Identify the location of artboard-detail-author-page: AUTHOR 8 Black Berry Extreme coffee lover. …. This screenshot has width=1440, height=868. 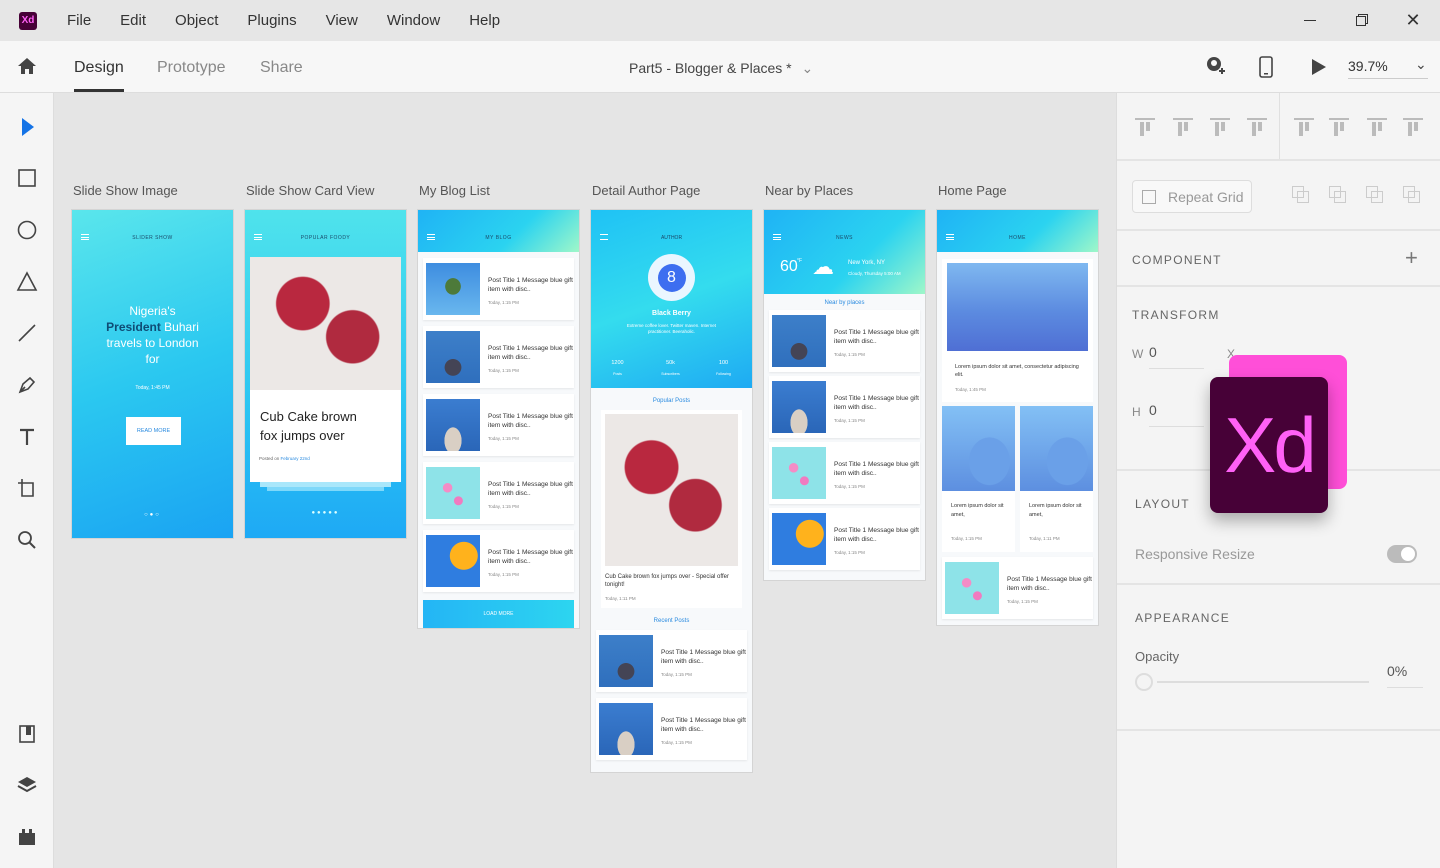
(671, 491).